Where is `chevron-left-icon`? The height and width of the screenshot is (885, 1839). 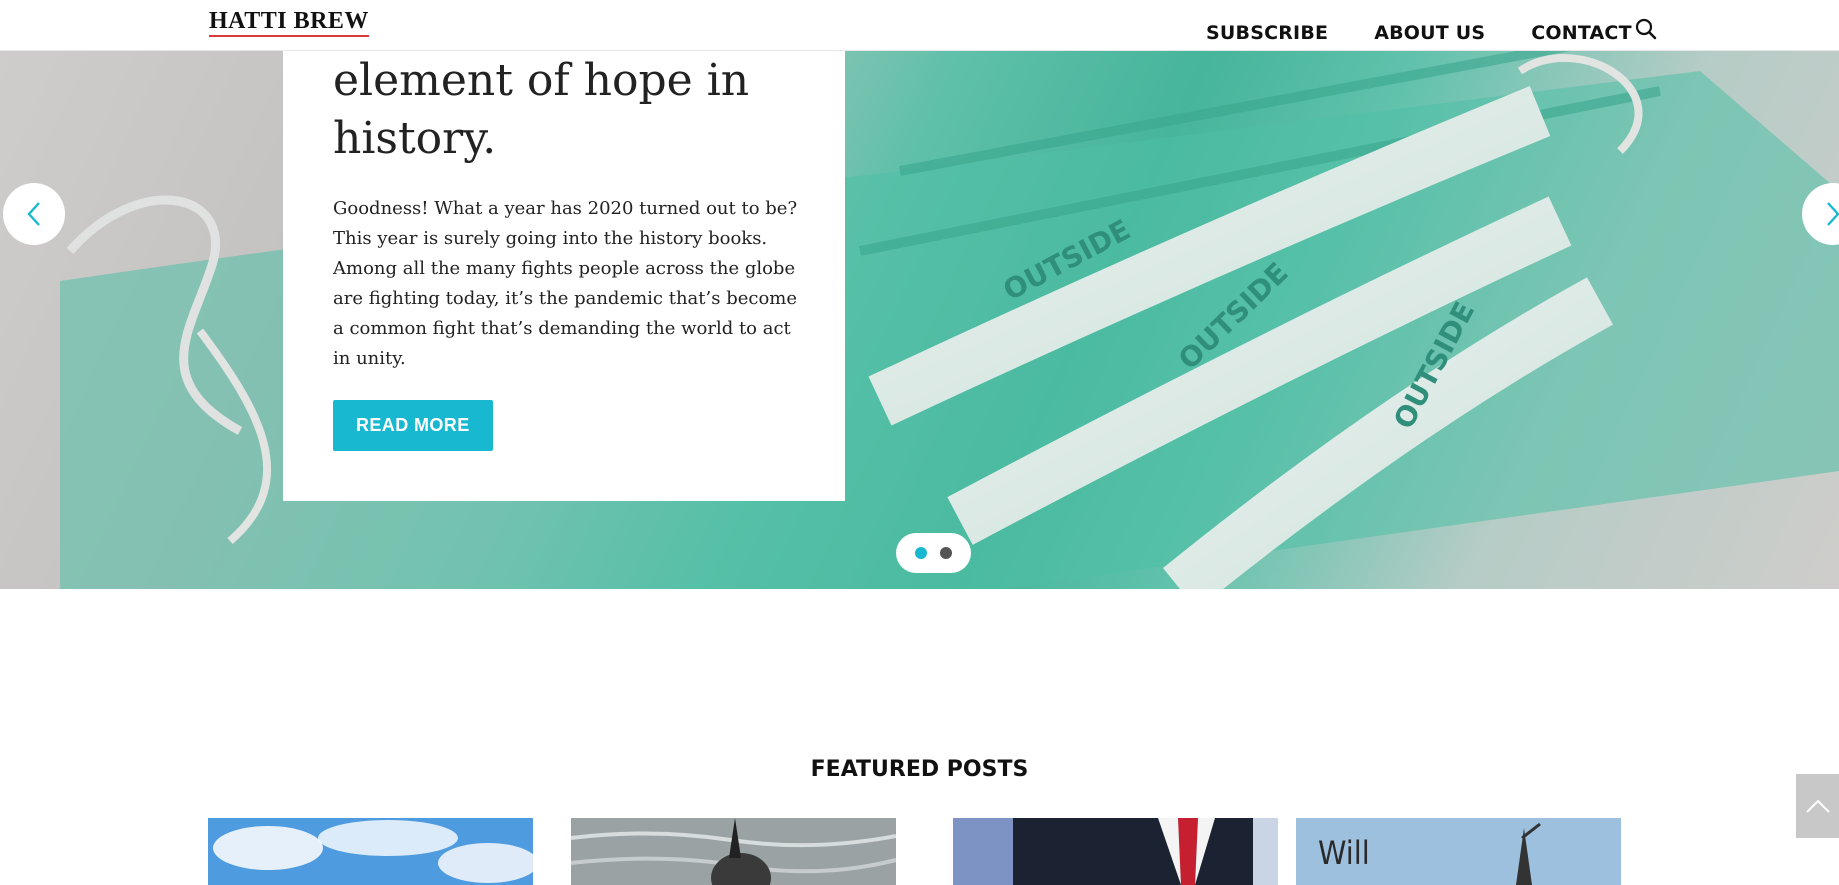 chevron-left-icon is located at coordinates (33, 214).